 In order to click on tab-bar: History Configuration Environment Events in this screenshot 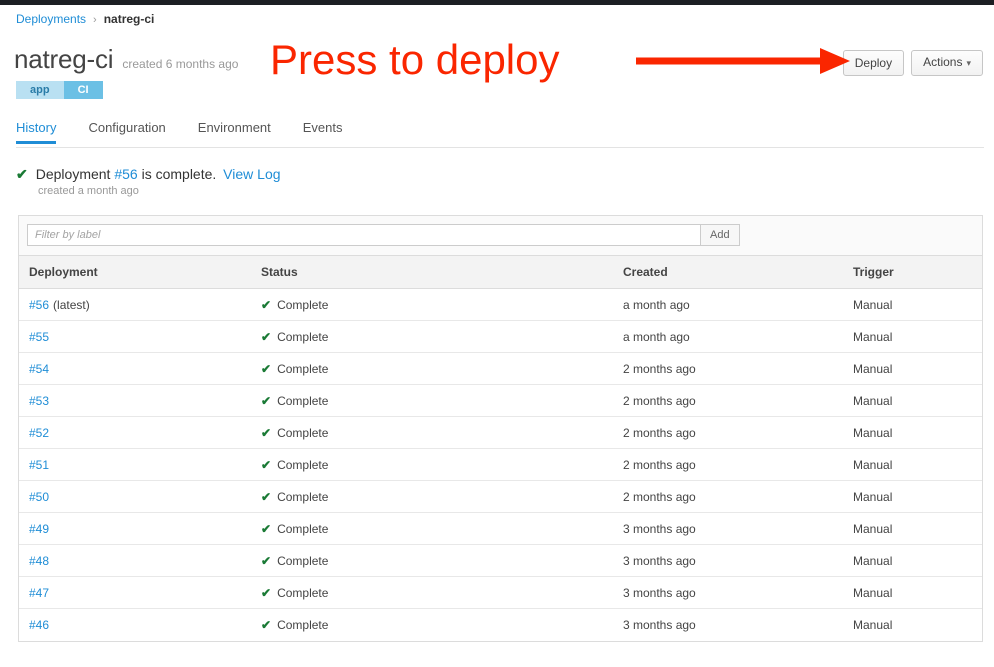, I will do `click(500, 134)`.